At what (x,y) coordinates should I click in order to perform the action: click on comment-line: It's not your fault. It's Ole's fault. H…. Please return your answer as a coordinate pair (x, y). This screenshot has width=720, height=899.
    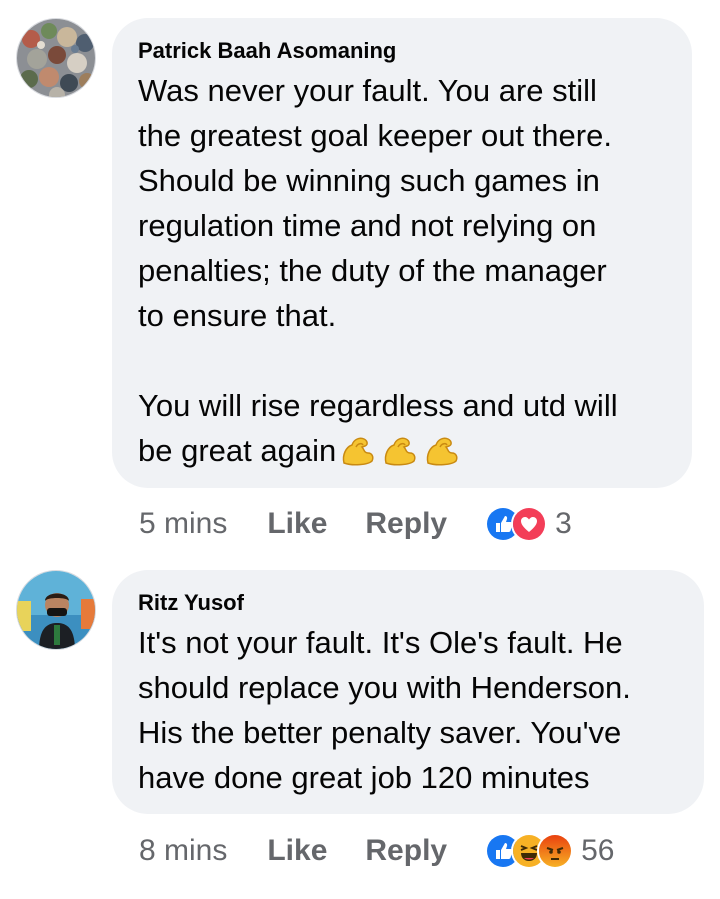
    Looking at the image, I should click on (380, 642).